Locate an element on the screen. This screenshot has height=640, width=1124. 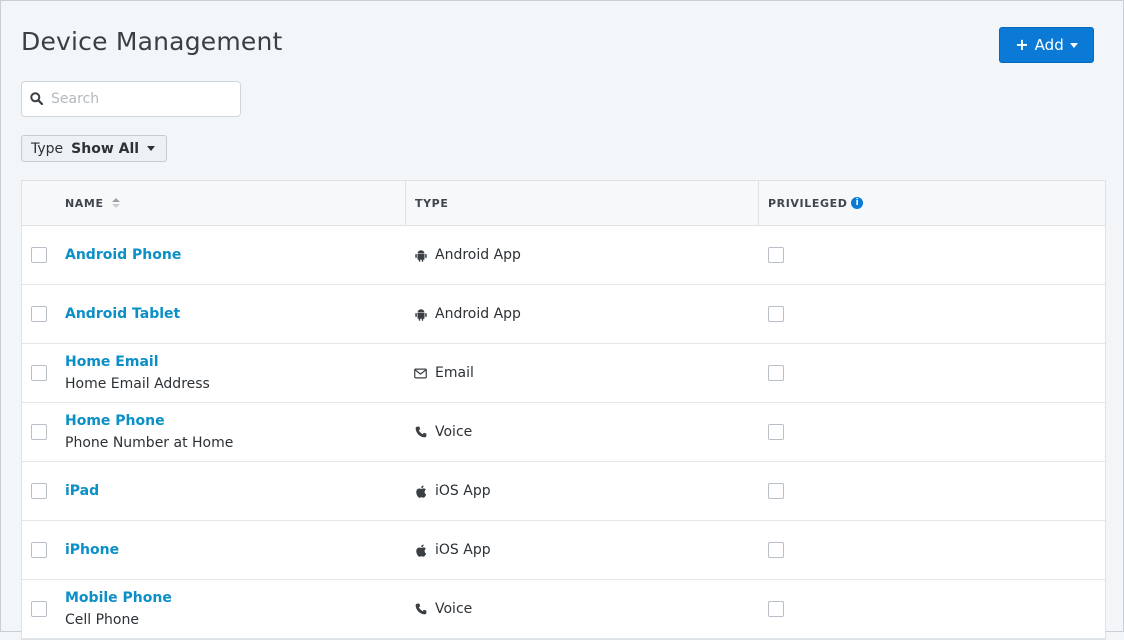
name-cell: Home Phone Phone Number at Home is located at coordinates (149, 432).